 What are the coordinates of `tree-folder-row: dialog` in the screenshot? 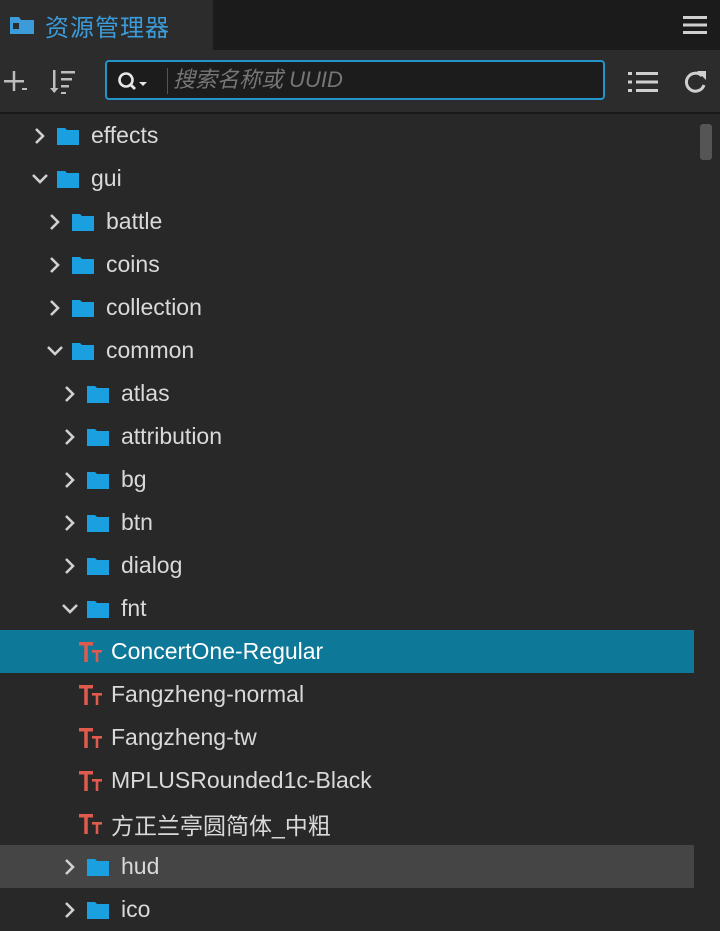 It's located at (347, 565).